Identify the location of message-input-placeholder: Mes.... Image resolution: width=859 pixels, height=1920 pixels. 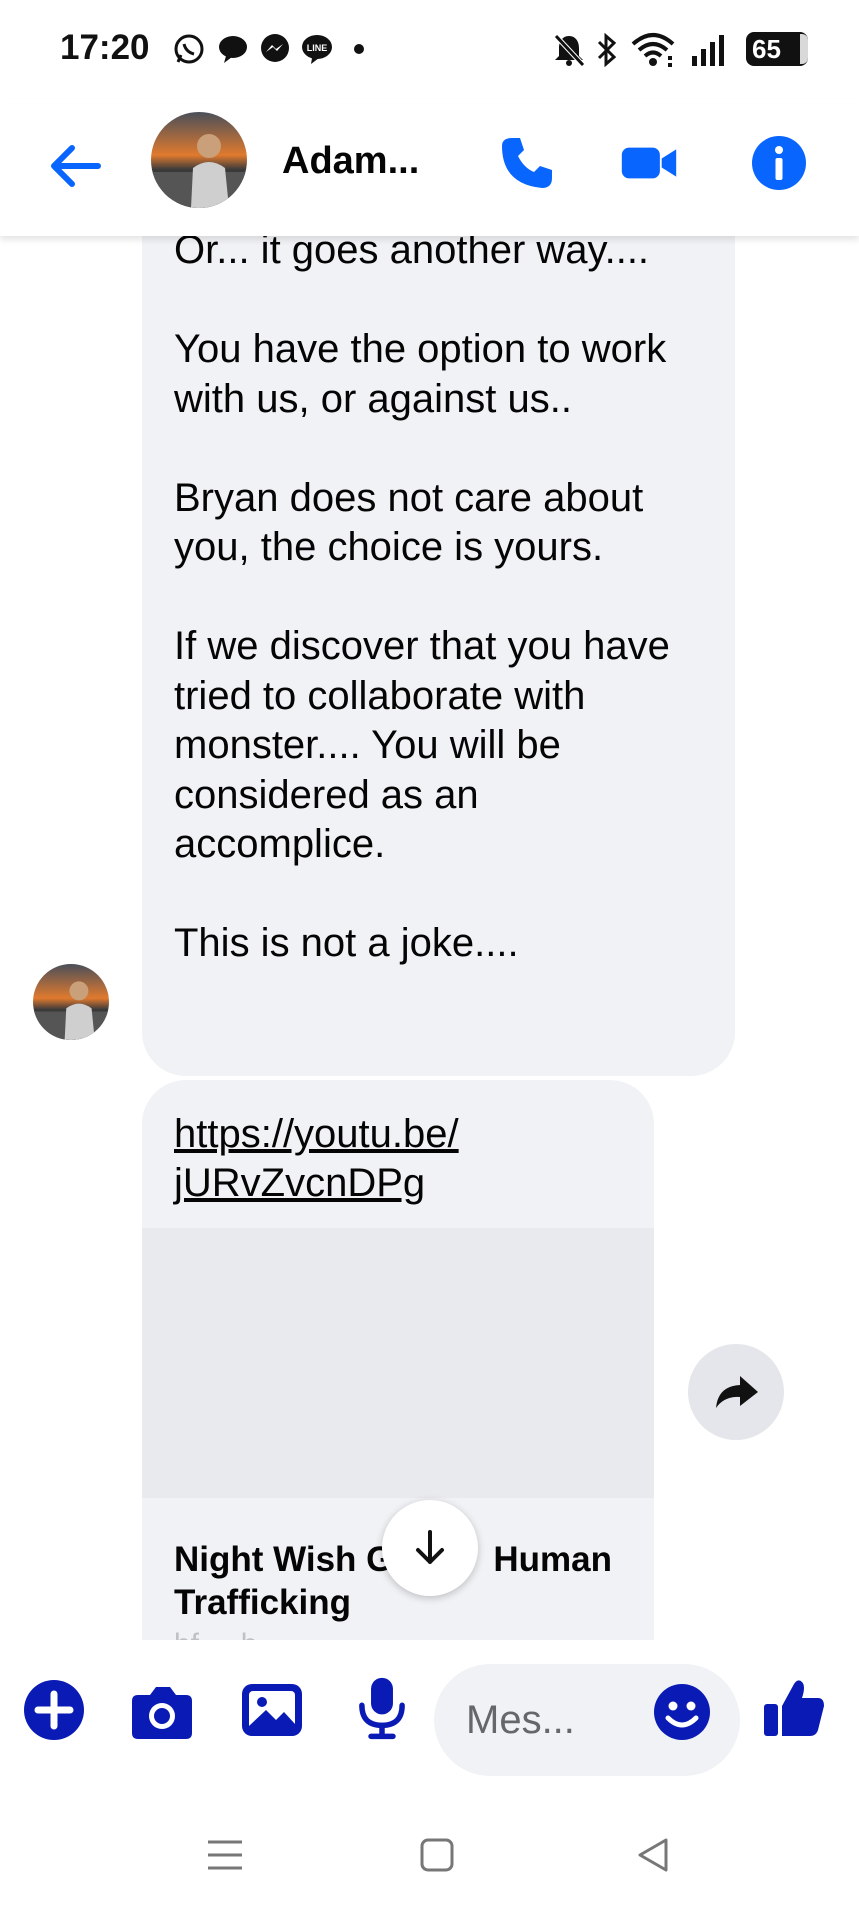
(520, 1720).